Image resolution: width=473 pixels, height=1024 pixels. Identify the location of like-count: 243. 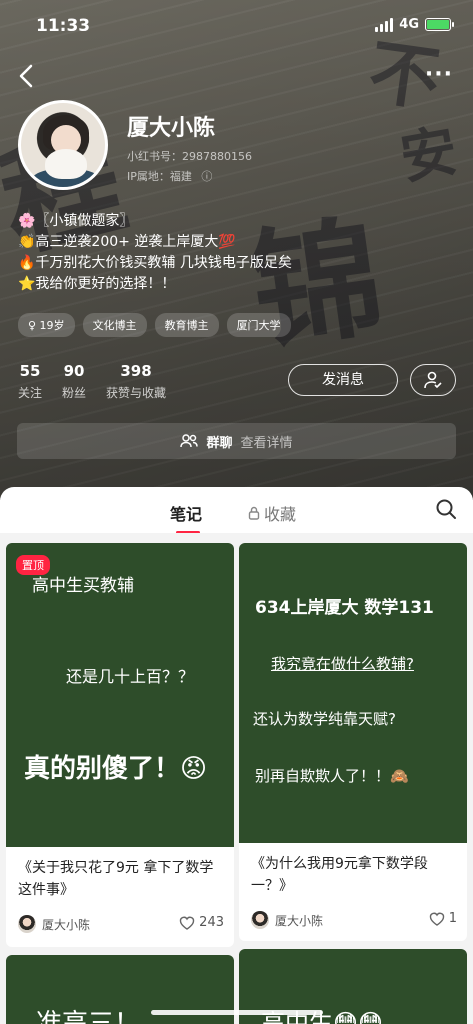
(211, 922).